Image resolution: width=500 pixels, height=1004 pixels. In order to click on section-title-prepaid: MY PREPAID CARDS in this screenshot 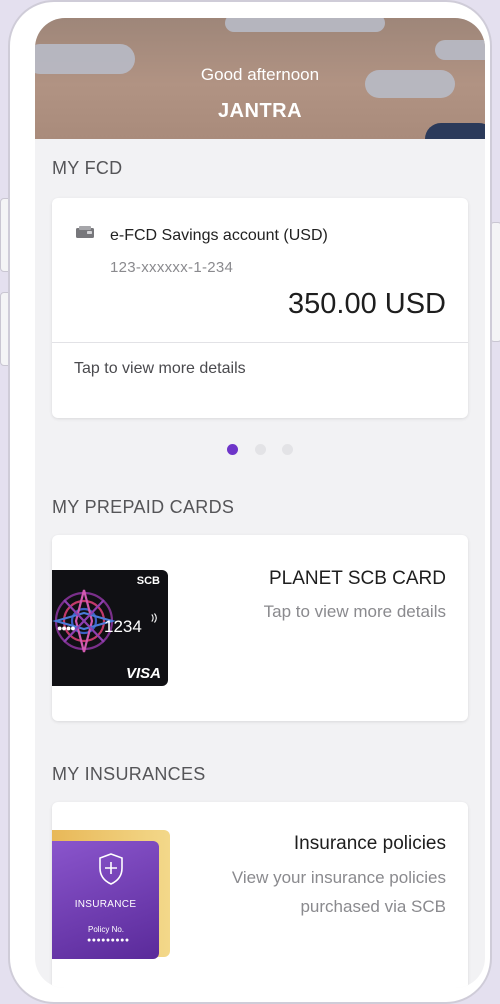, I will do `click(143, 507)`.